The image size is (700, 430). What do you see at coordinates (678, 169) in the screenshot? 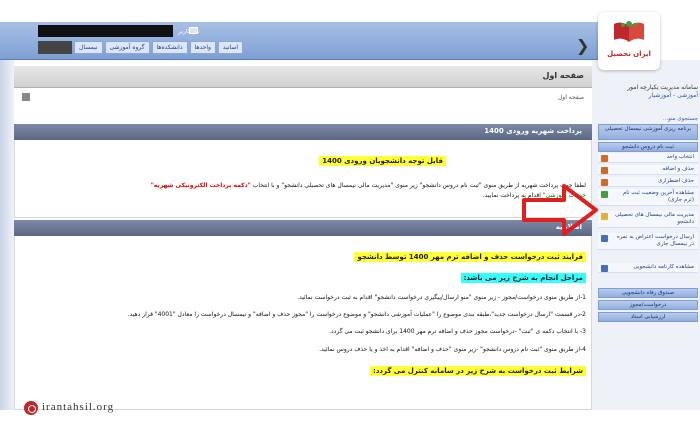
I see `menu-item-add-drop-label: حذف و اضافه` at bounding box center [678, 169].